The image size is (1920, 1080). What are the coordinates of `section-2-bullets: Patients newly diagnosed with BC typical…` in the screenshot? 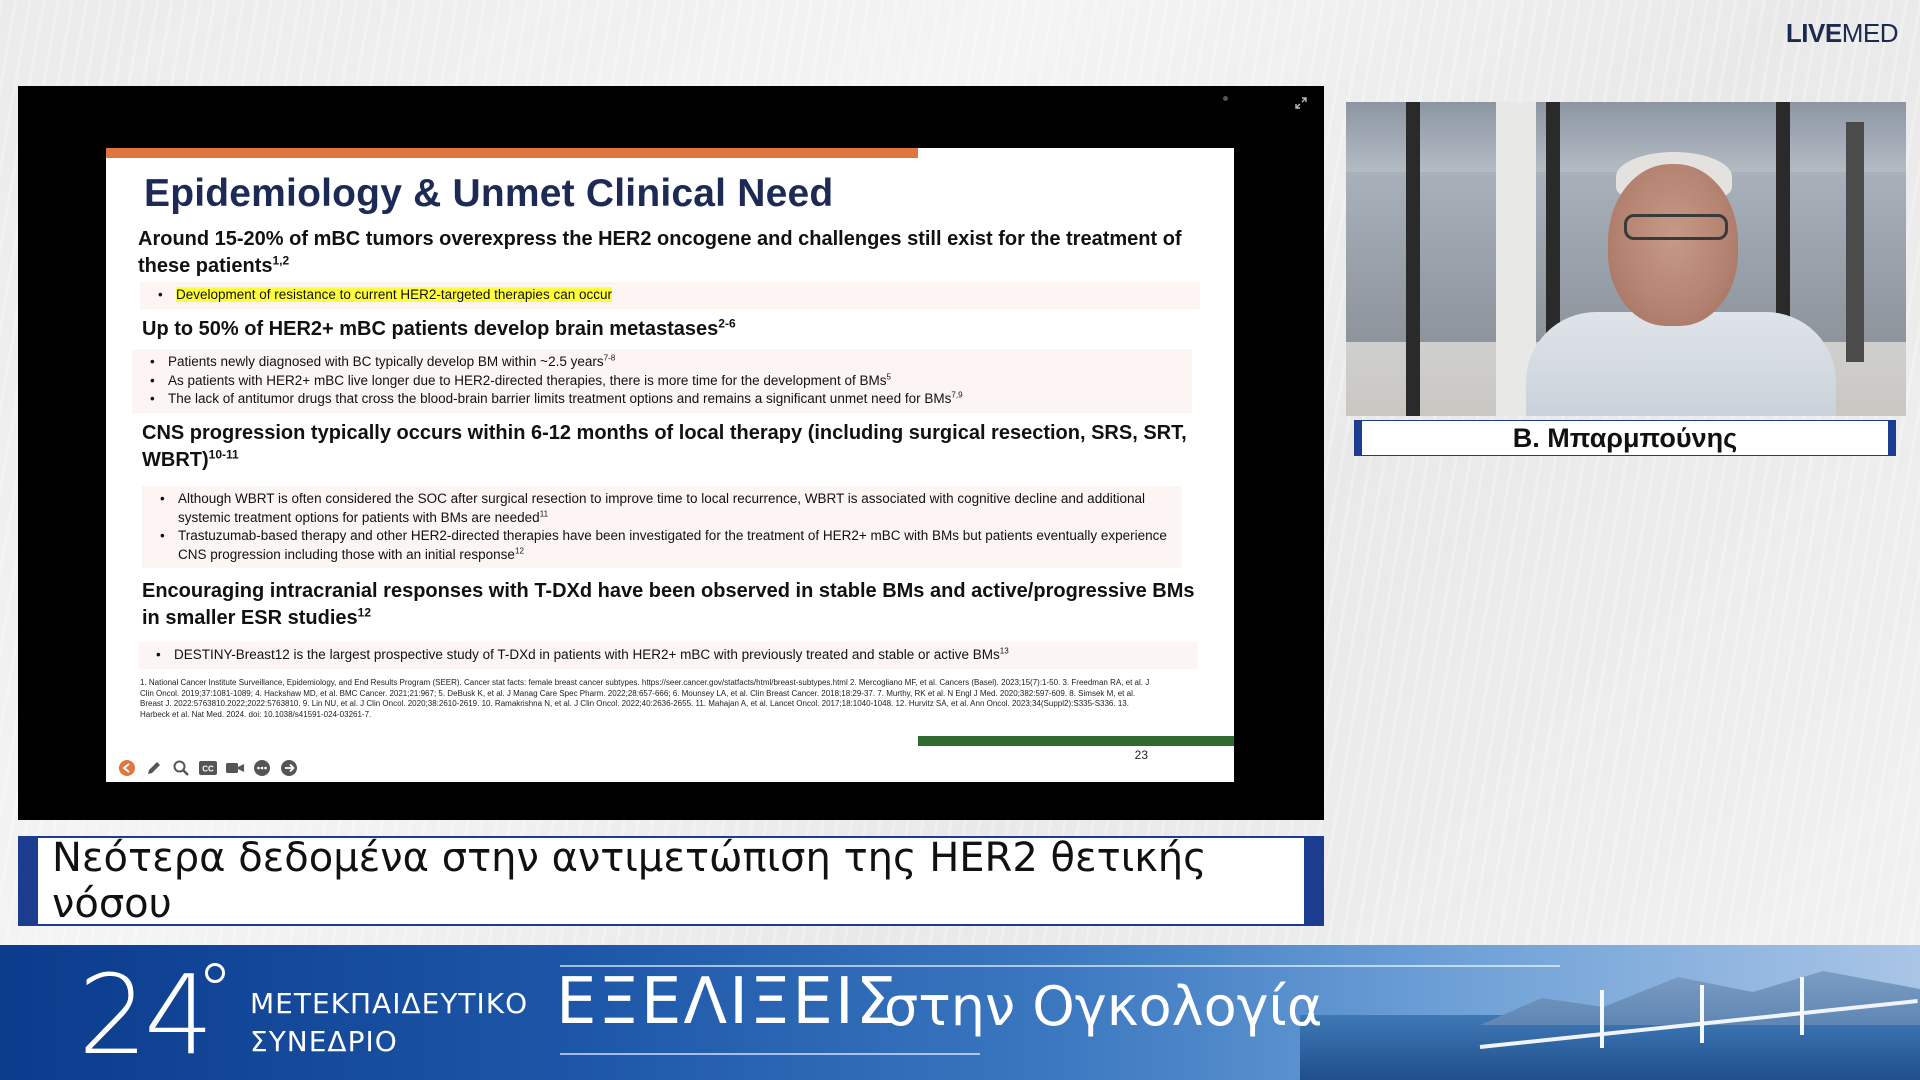 It's located at (662, 381).